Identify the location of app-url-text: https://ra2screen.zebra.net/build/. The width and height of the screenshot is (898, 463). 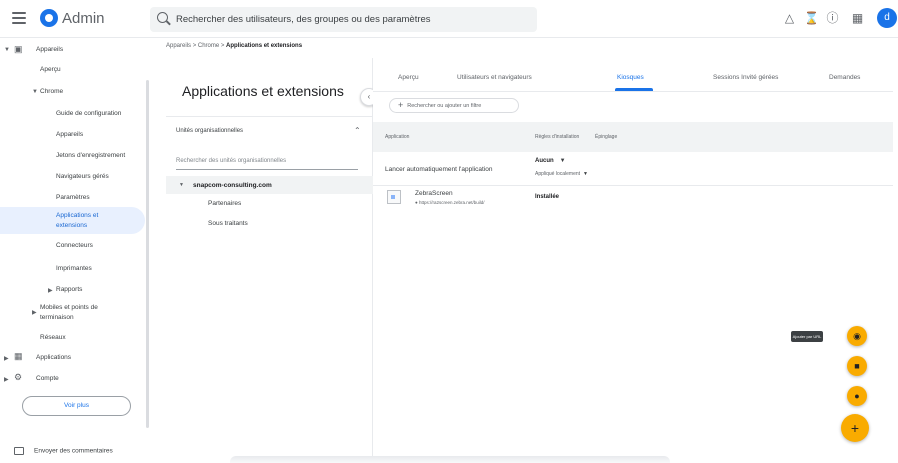
(451, 202).